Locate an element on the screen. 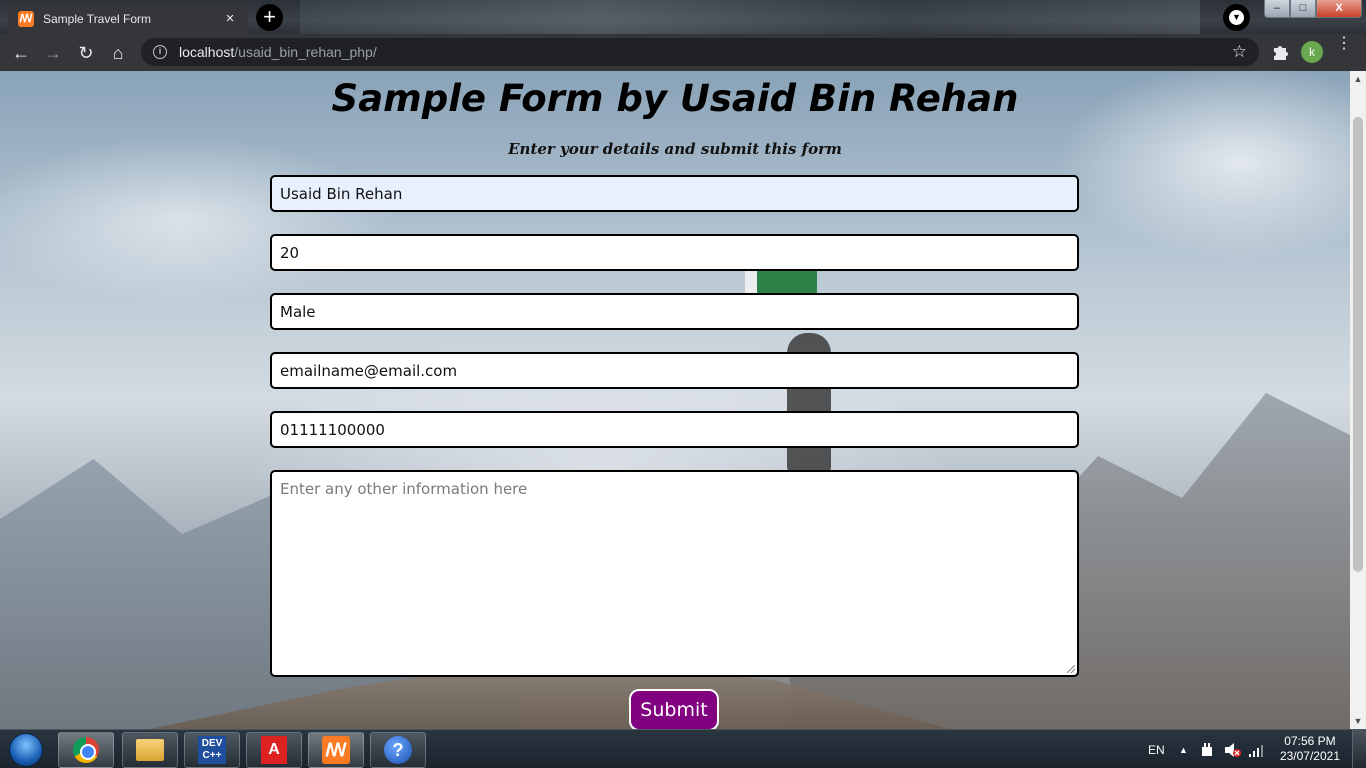 The image size is (1366, 768). tab-close-icon: × is located at coordinates (230, 18).